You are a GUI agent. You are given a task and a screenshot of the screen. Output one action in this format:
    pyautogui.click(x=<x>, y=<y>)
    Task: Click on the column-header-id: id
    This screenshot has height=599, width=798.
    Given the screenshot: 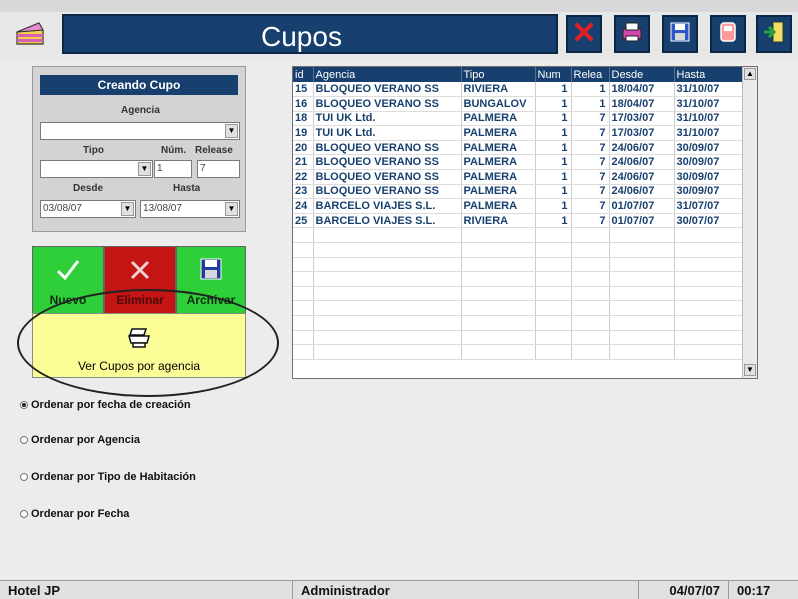 What is the action you would take?
    pyautogui.click(x=303, y=74)
    